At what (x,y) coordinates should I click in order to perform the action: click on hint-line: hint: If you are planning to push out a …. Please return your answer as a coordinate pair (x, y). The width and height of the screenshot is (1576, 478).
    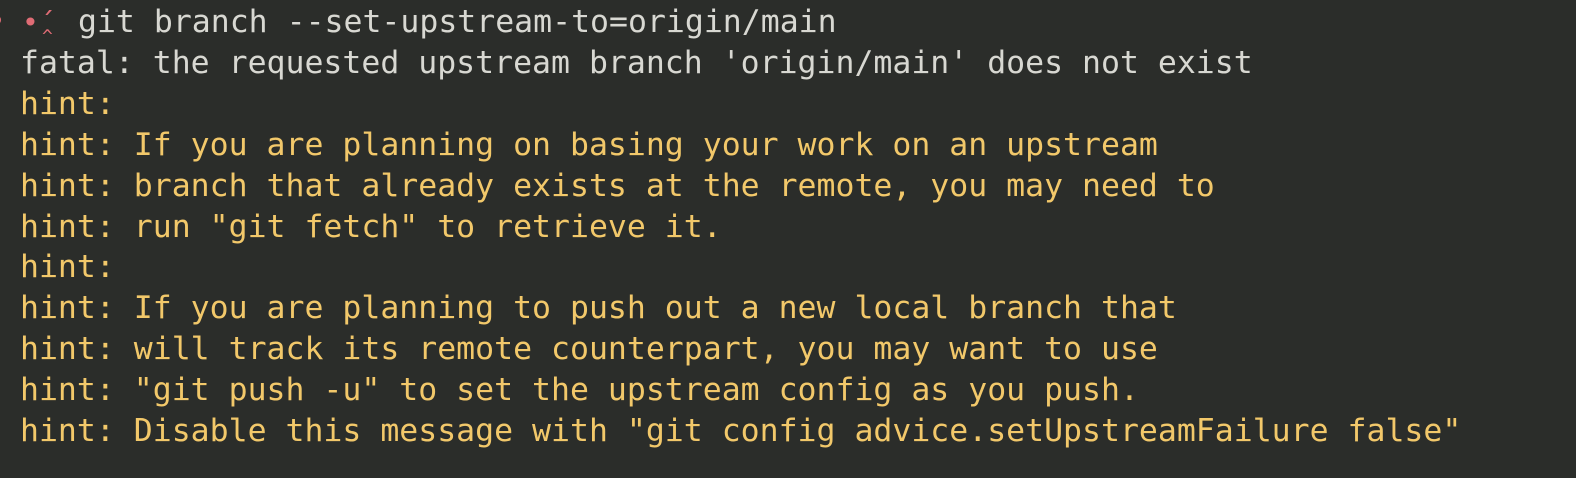
    Looking at the image, I should click on (598, 308).